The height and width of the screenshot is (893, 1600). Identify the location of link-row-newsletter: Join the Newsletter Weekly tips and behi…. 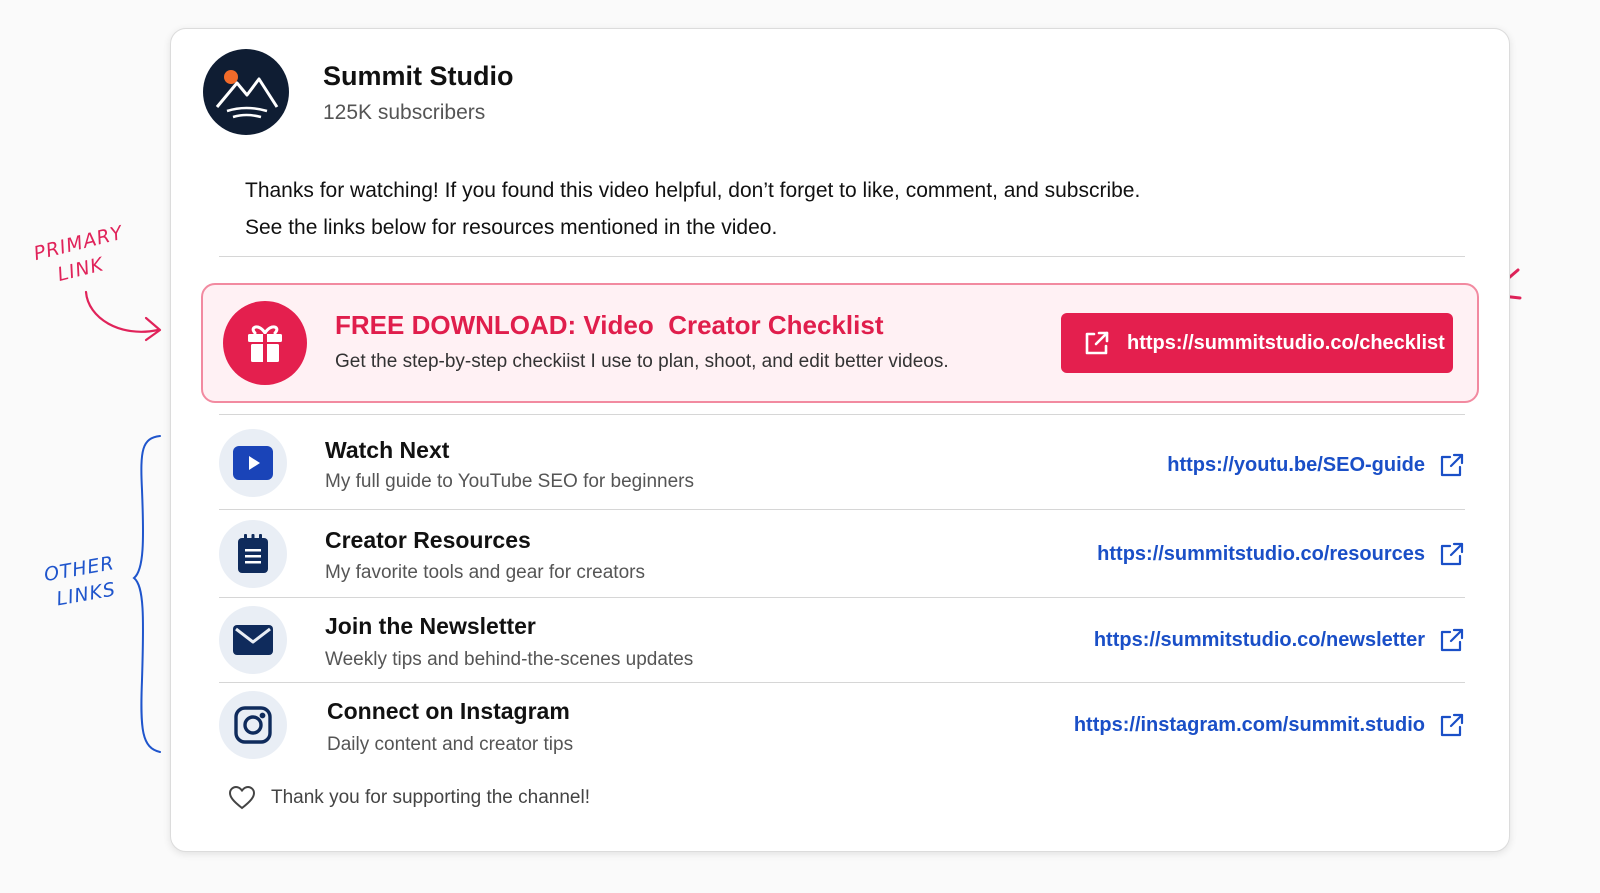
(842, 644).